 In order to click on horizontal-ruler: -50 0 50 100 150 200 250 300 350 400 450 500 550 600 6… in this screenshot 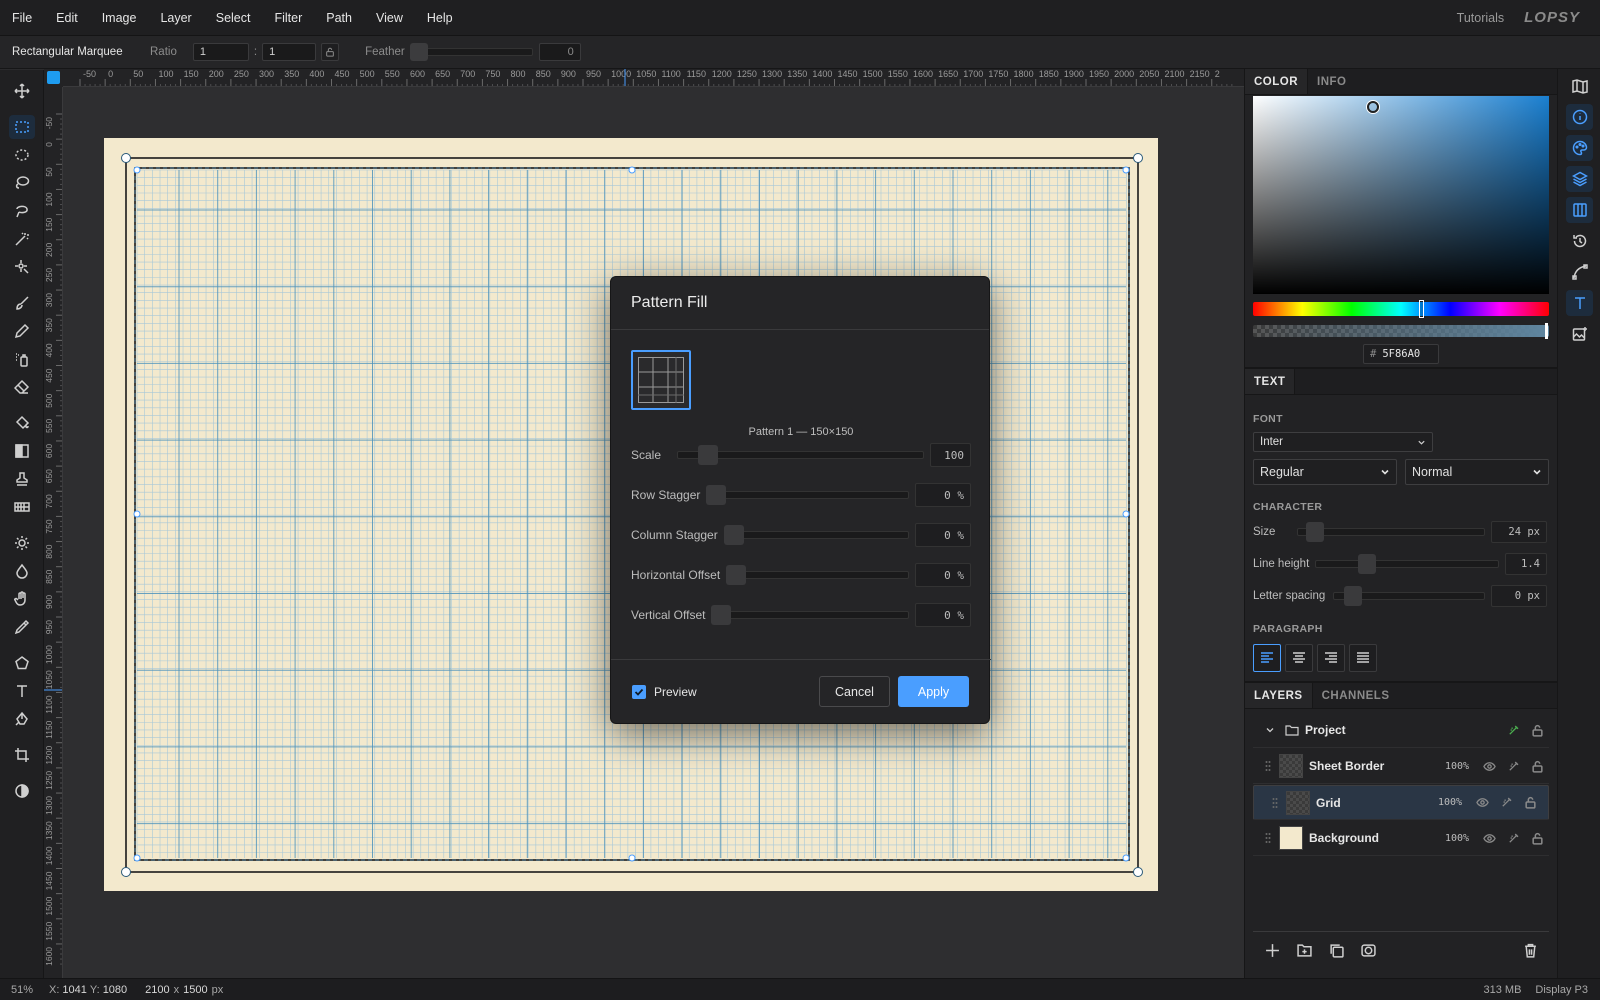, I will do `click(653, 78)`.